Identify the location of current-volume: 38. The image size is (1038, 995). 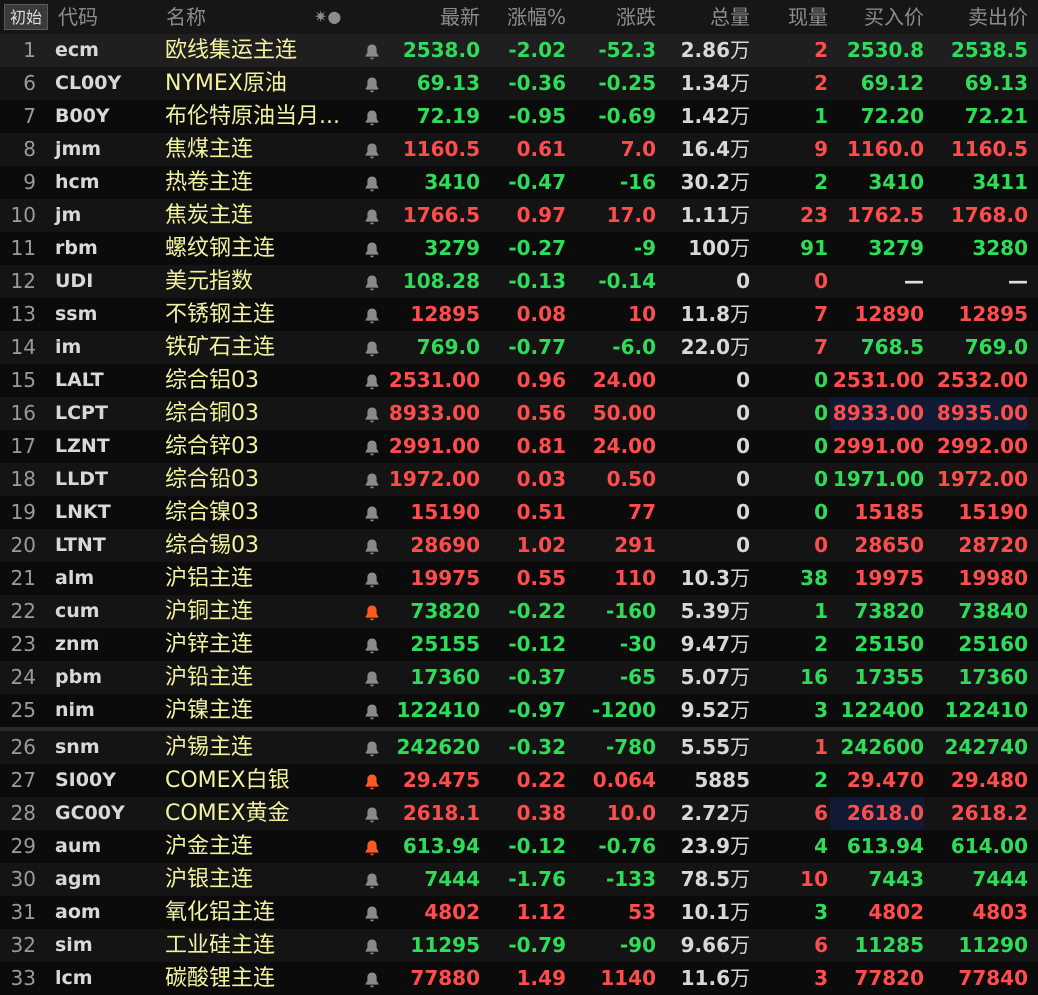
(814, 578).